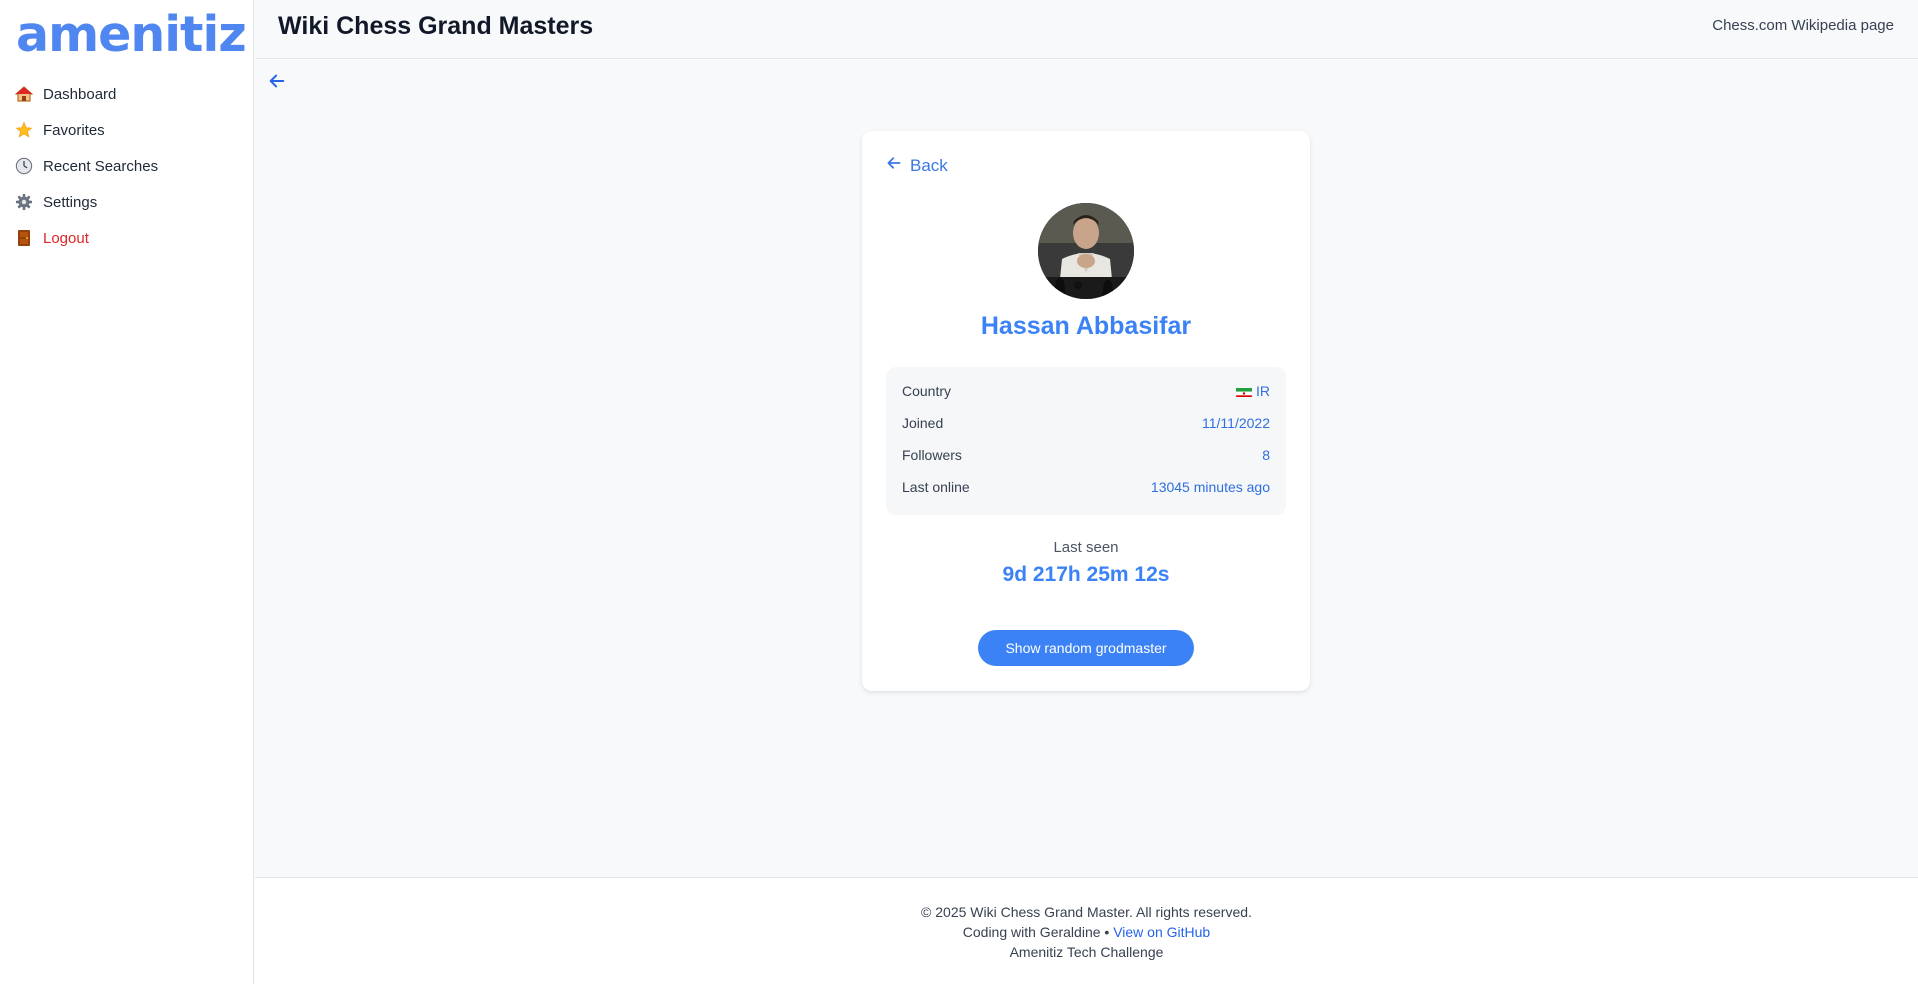 This screenshot has width=1918, height=984. Describe the element at coordinates (1086, 574) in the screenshot. I see `last-seen-timer: 9d 217h 25m 12s` at that location.